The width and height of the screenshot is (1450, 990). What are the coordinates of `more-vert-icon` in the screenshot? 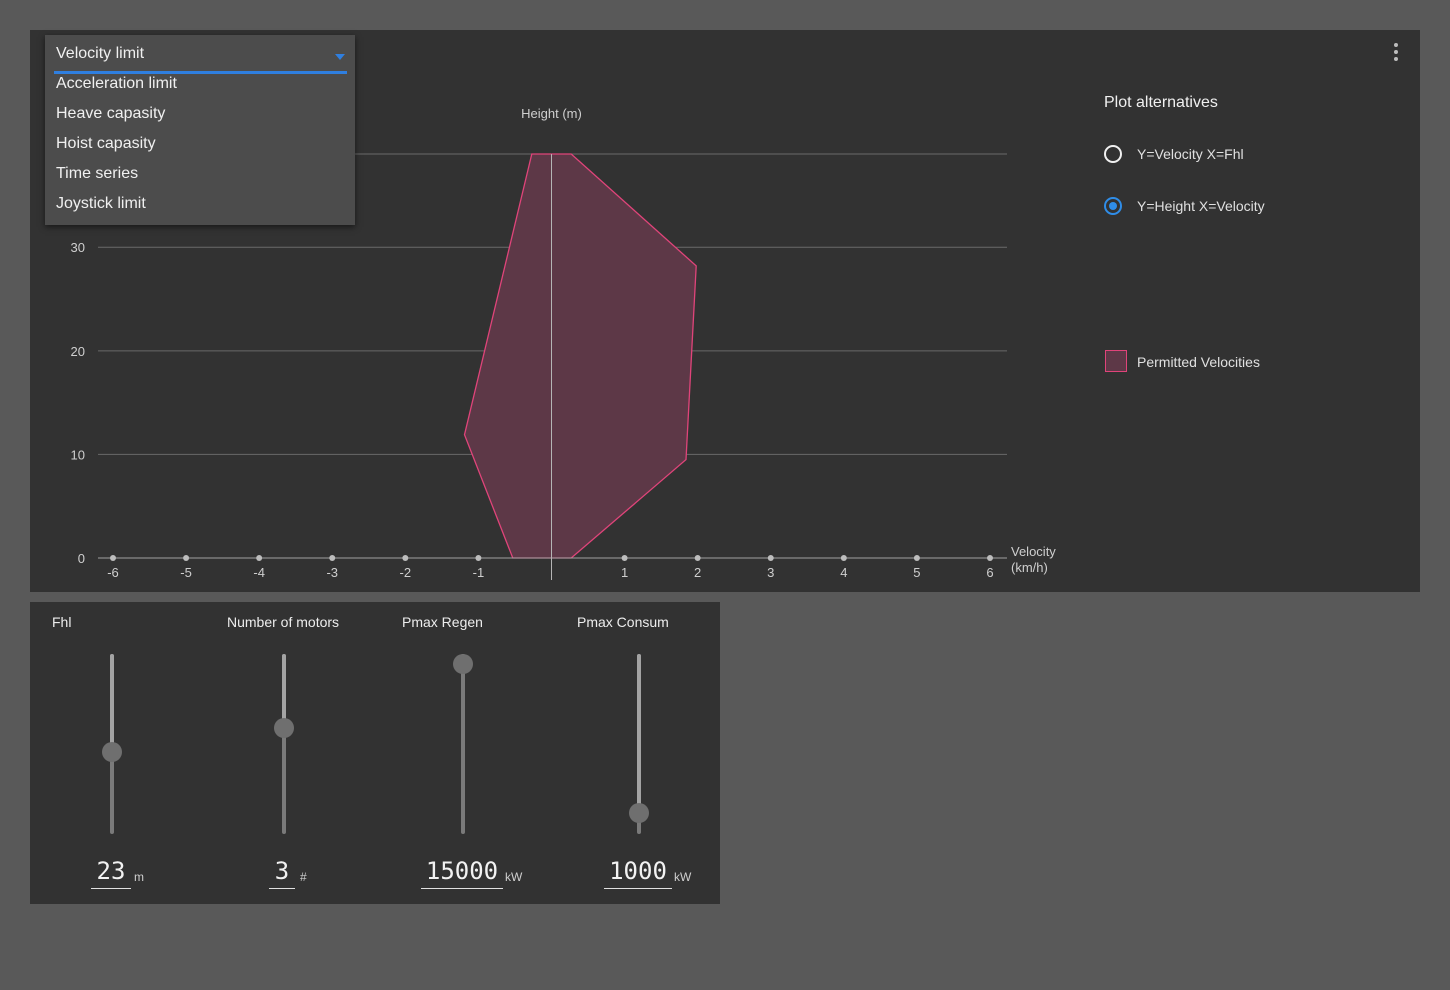 It's located at (1396, 52).